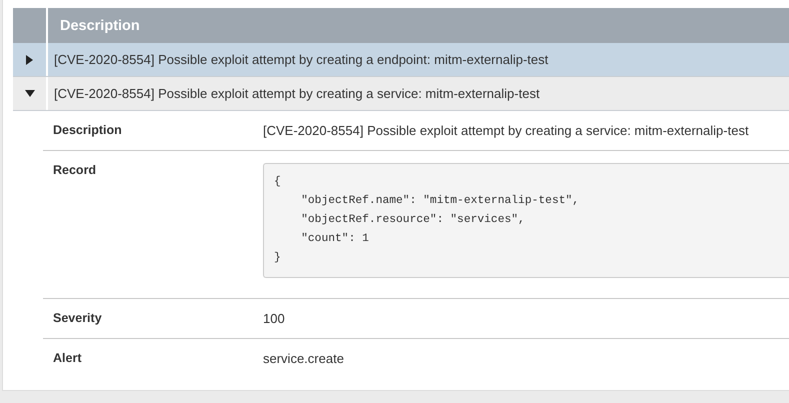 This screenshot has height=403, width=789. Describe the element at coordinates (296, 94) in the screenshot. I see `table-cell-text: [CVE-2020-8554] Possible exploit attempt by creating a service: mitm-externalip-test` at that location.